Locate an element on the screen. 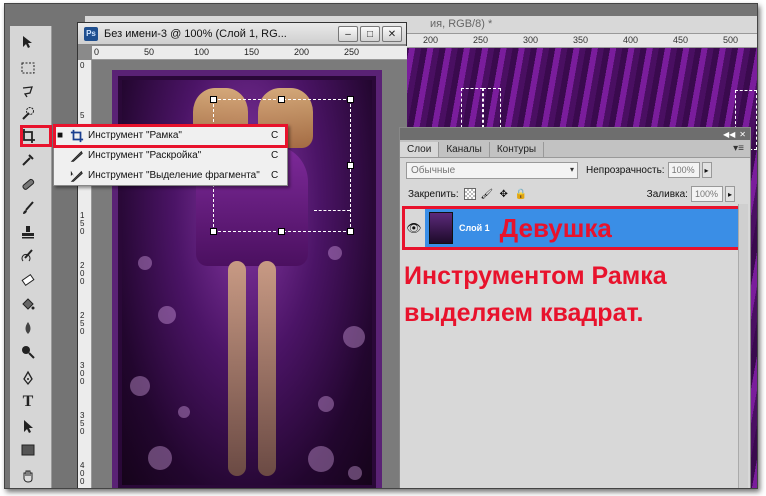 The height and width of the screenshot is (496, 766). ruler-tick-label: 2 5 0 is located at coordinates (82, 323).